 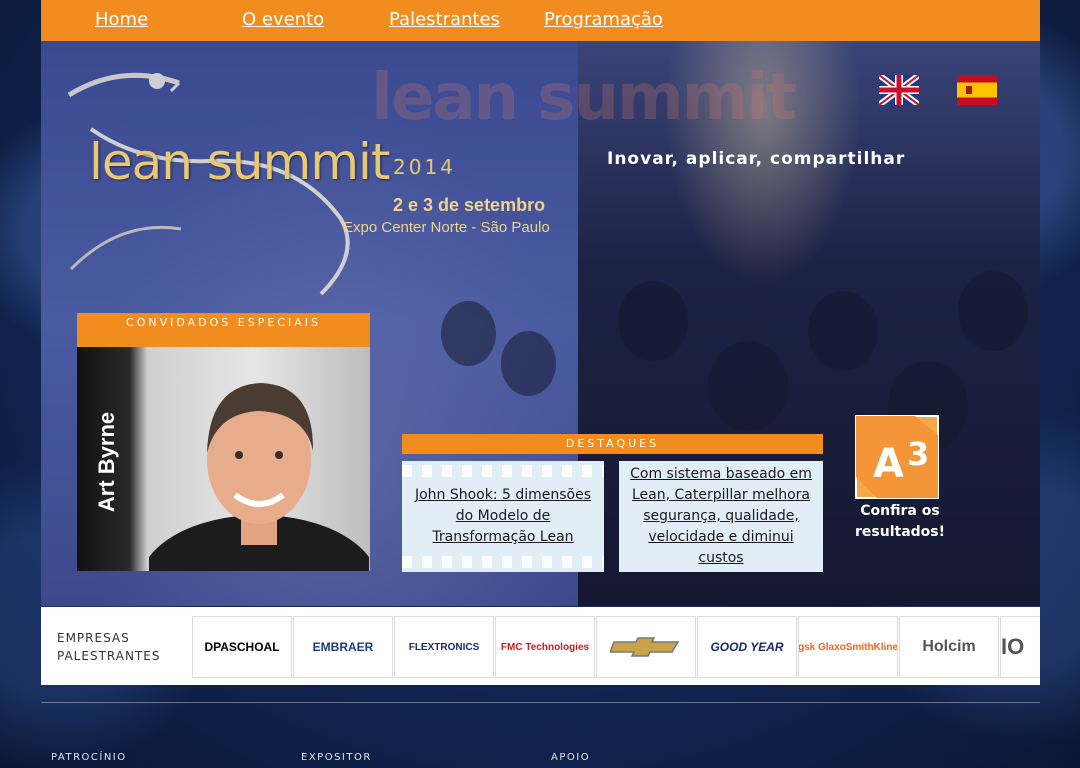 I want to click on uk-flag-icon, so click(x=899, y=90).